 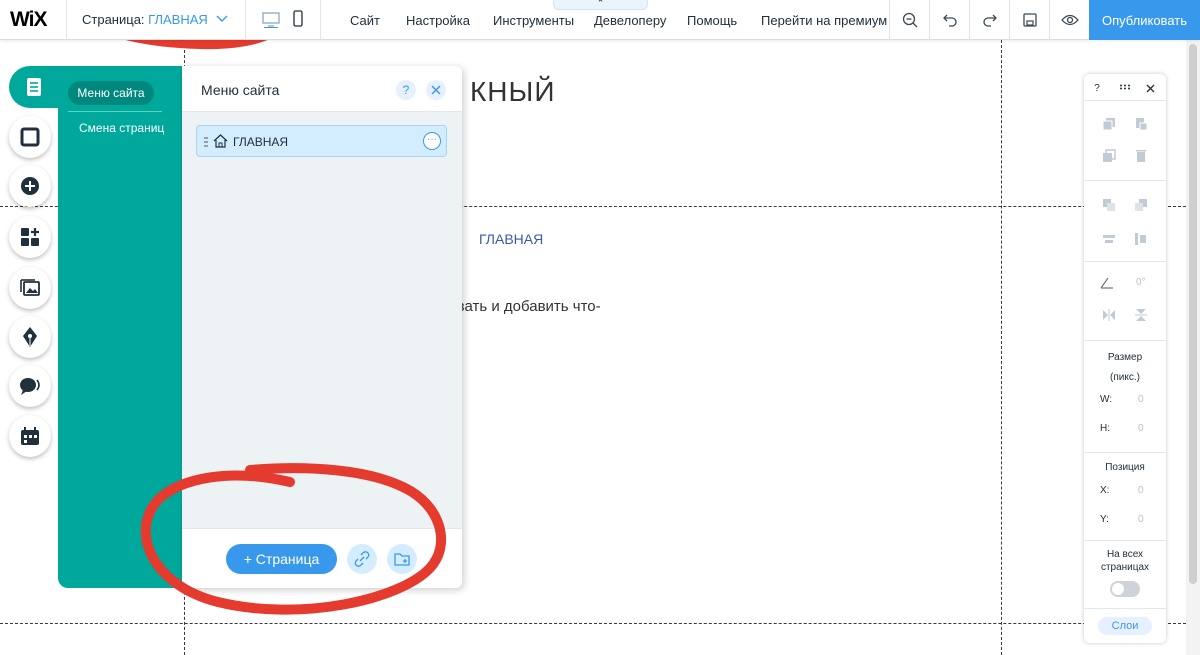 I want to click on site-title: КНЫЙ, so click(x=512, y=92).